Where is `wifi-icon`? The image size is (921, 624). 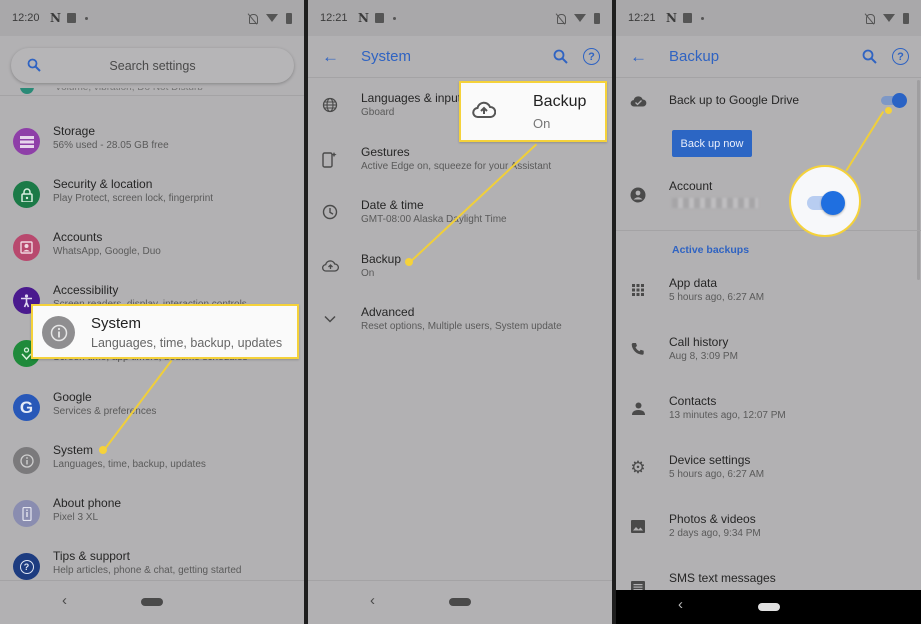 wifi-icon is located at coordinates (889, 18).